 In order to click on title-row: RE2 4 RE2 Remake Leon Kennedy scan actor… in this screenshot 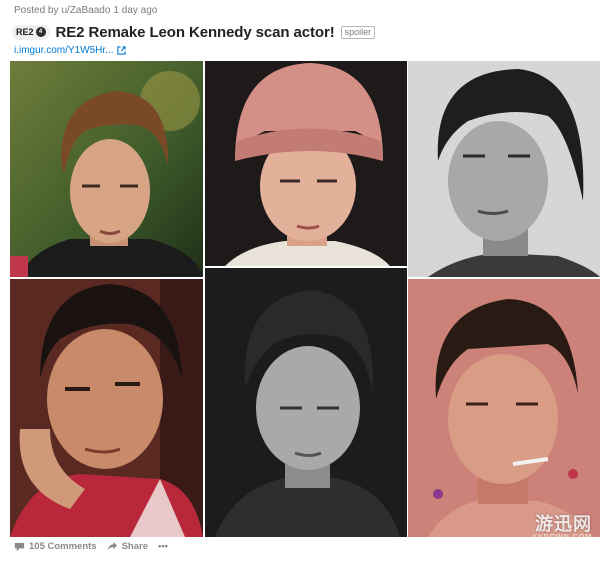, I will do `click(194, 32)`.